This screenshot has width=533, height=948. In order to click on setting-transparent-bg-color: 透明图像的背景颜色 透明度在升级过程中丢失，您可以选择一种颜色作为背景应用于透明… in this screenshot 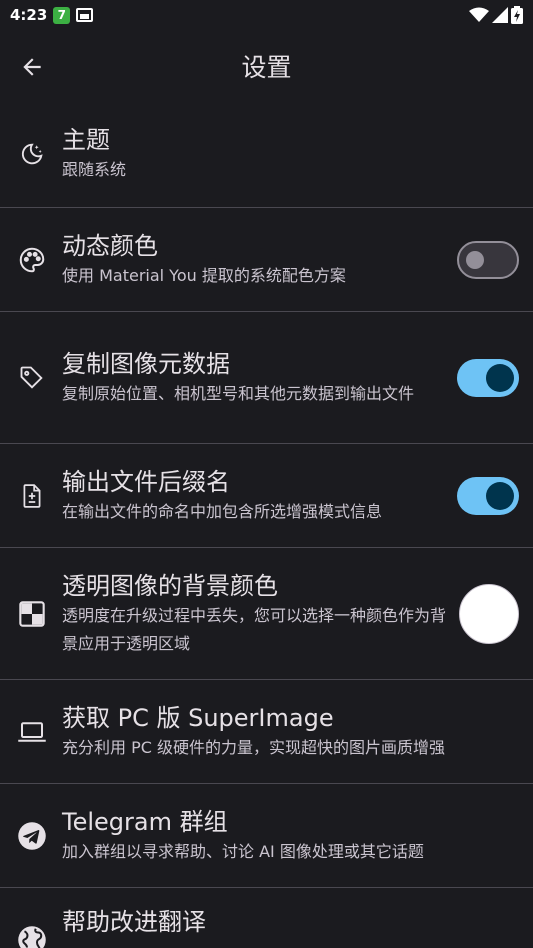, I will do `click(266, 614)`.